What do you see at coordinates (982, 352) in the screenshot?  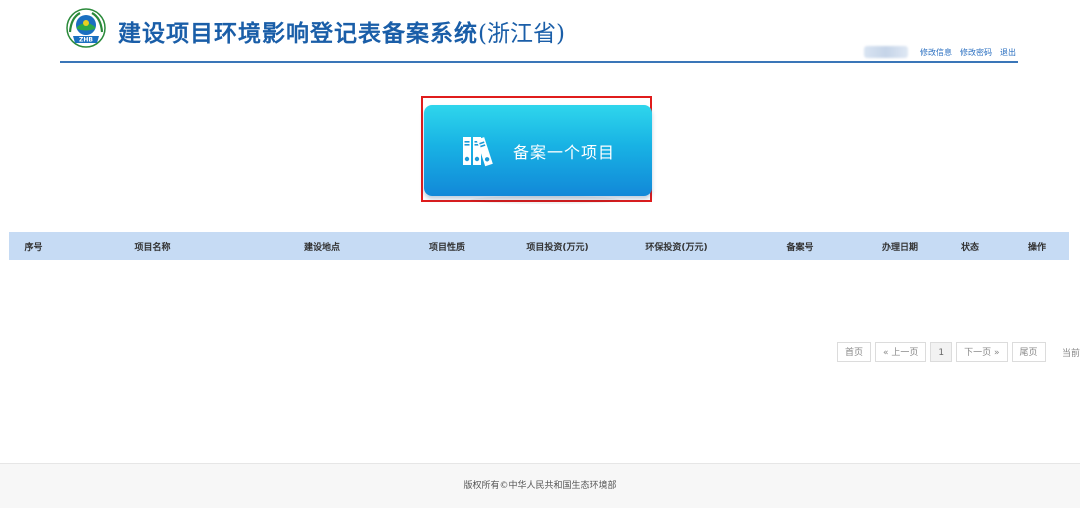 I see `next-page-button: 下一页 »` at bounding box center [982, 352].